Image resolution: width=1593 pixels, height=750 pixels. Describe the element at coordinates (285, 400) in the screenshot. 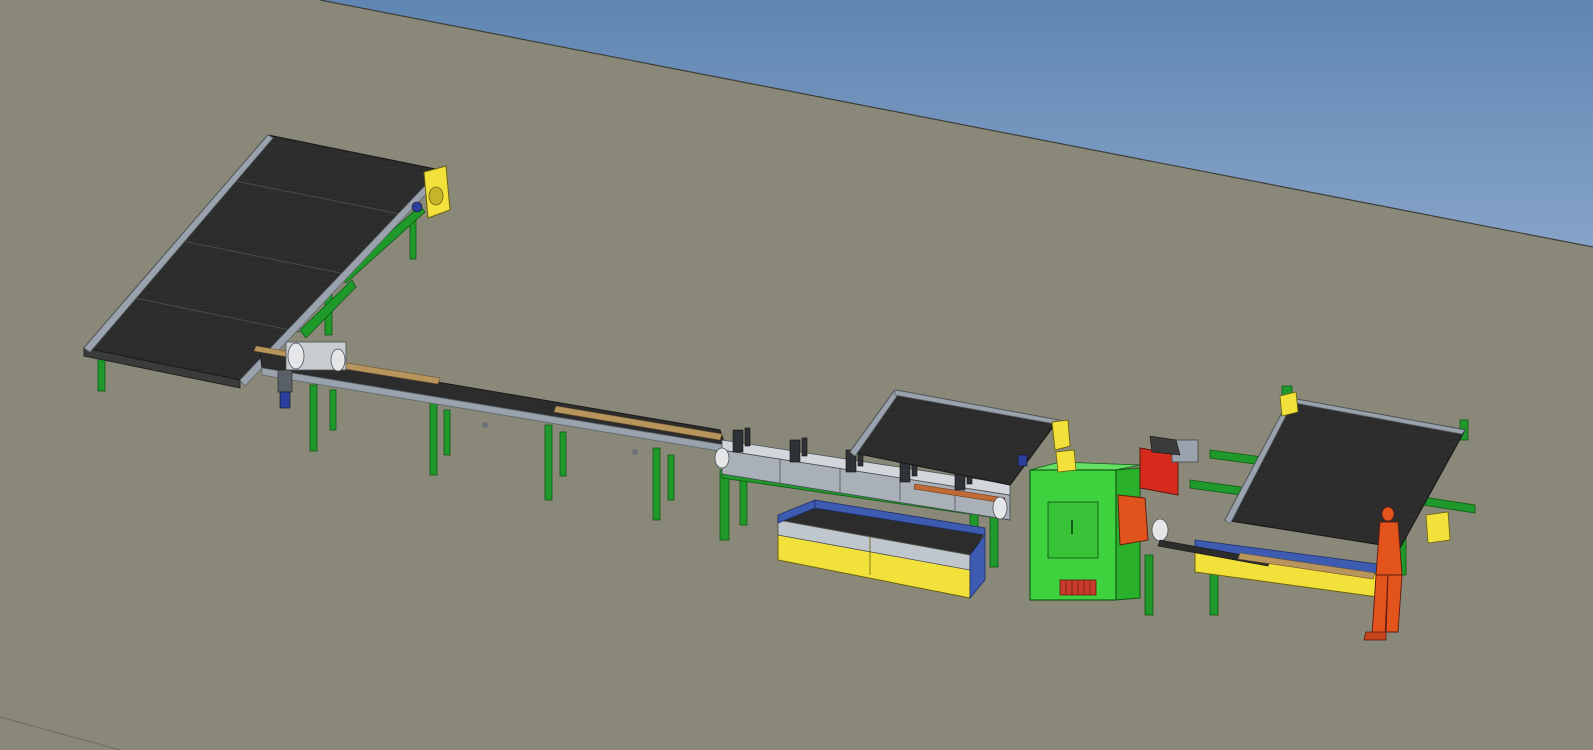

I see `transfer-motor-icon` at that location.